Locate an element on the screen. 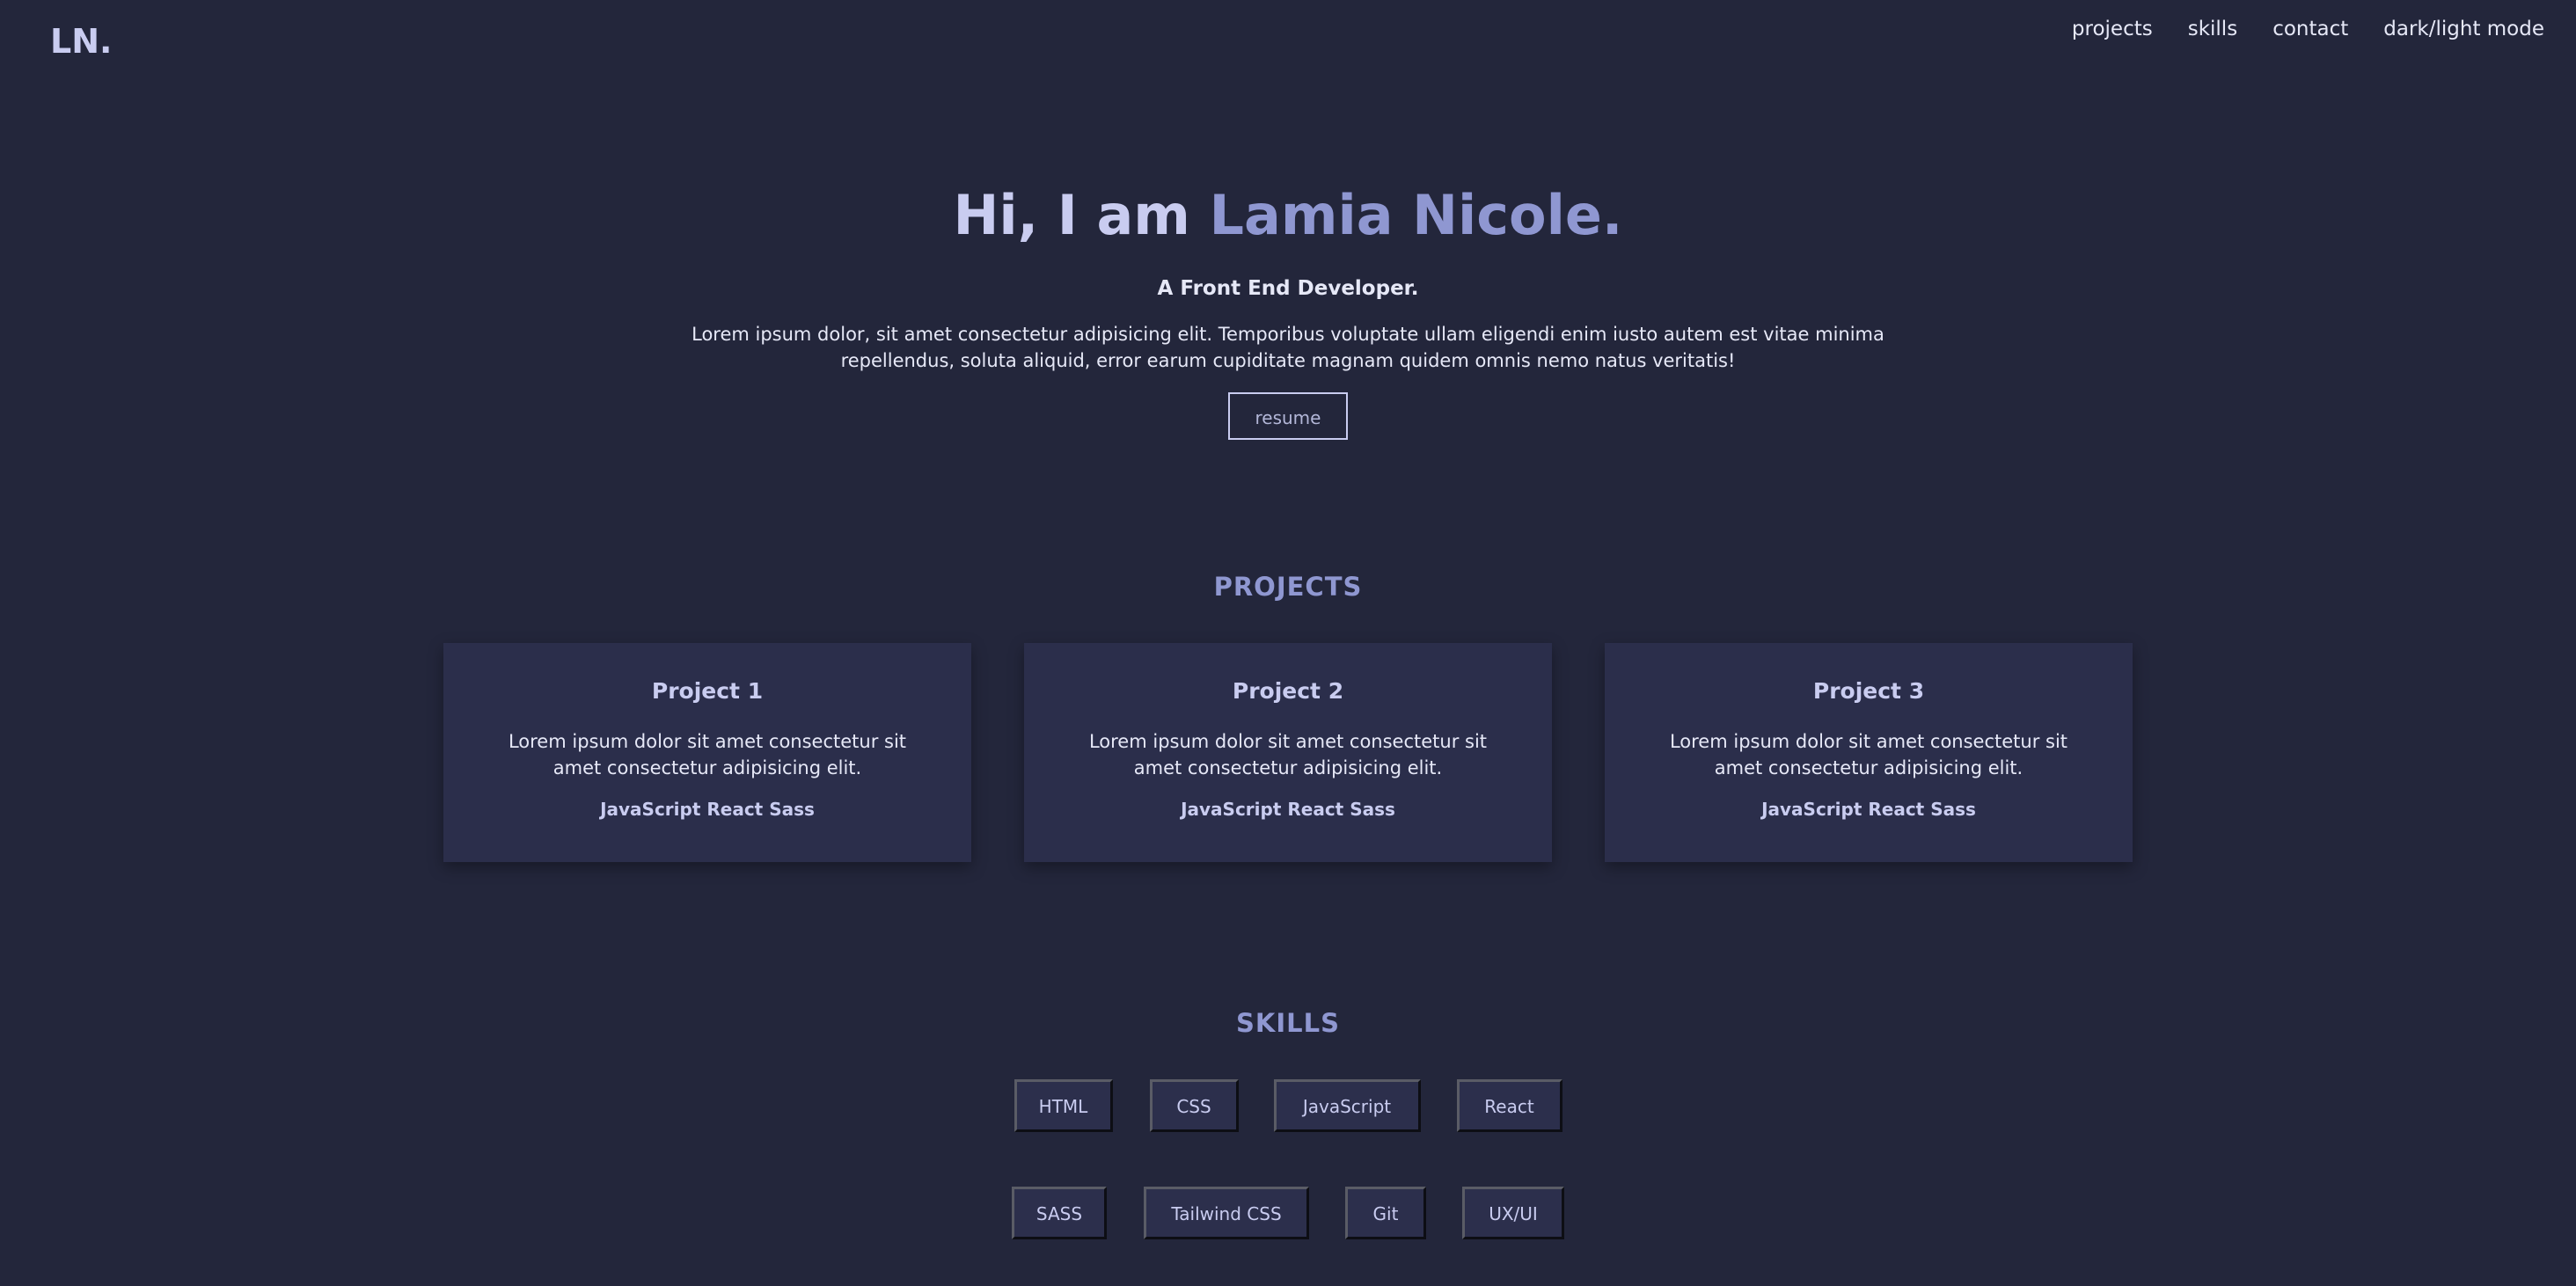  nav-projects: projects is located at coordinates (2112, 29).